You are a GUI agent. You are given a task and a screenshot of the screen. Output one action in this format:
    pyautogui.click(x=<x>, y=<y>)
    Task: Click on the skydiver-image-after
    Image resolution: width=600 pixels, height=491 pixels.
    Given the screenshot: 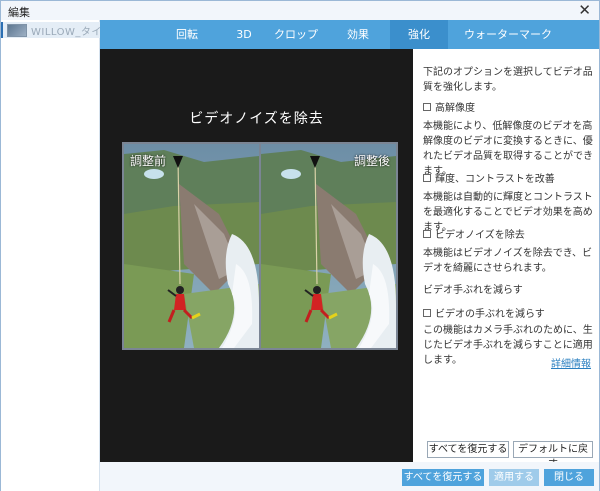 What is the action you would take?
    pyautogui.click(x=328, y=246)
    